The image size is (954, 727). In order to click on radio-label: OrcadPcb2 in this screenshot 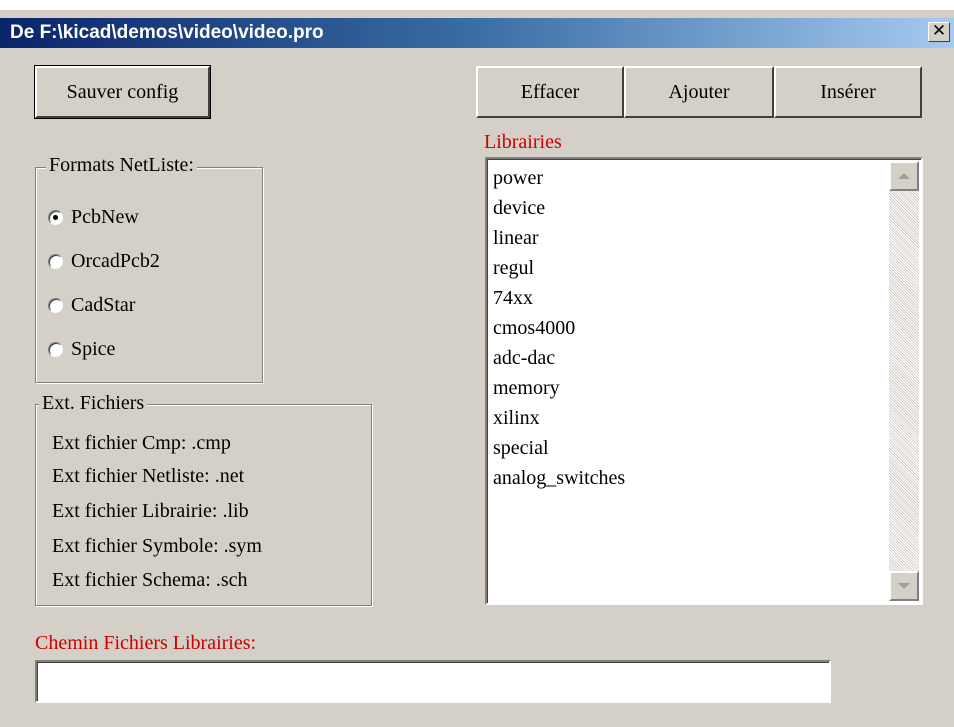, I will do `click(115, 261)`.